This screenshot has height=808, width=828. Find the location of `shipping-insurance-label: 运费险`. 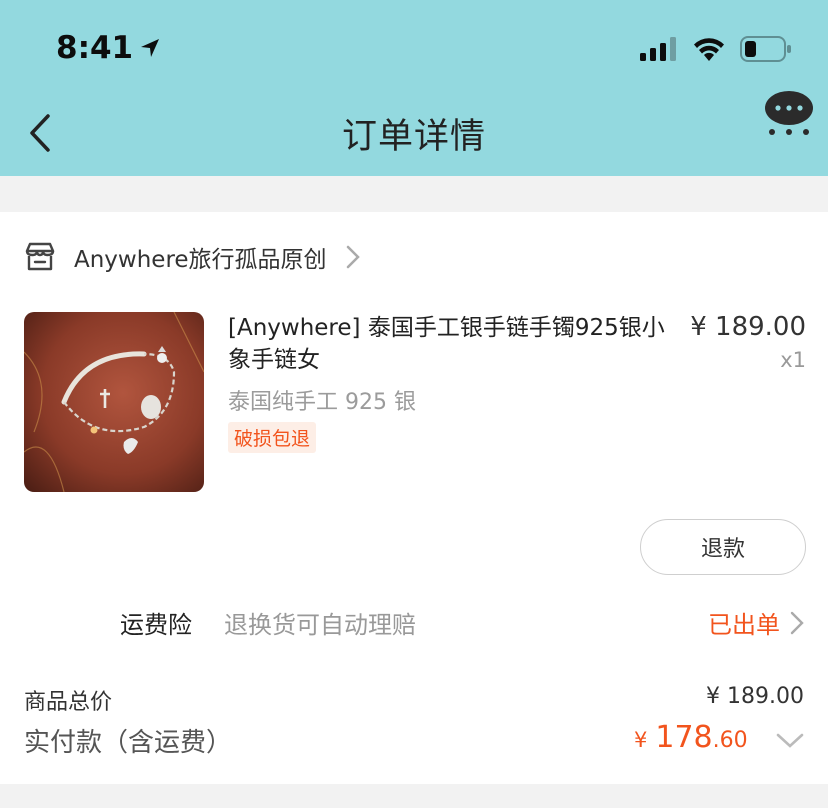

shipping-insurance-label: 运费险 is located at coordinates (156, 625).